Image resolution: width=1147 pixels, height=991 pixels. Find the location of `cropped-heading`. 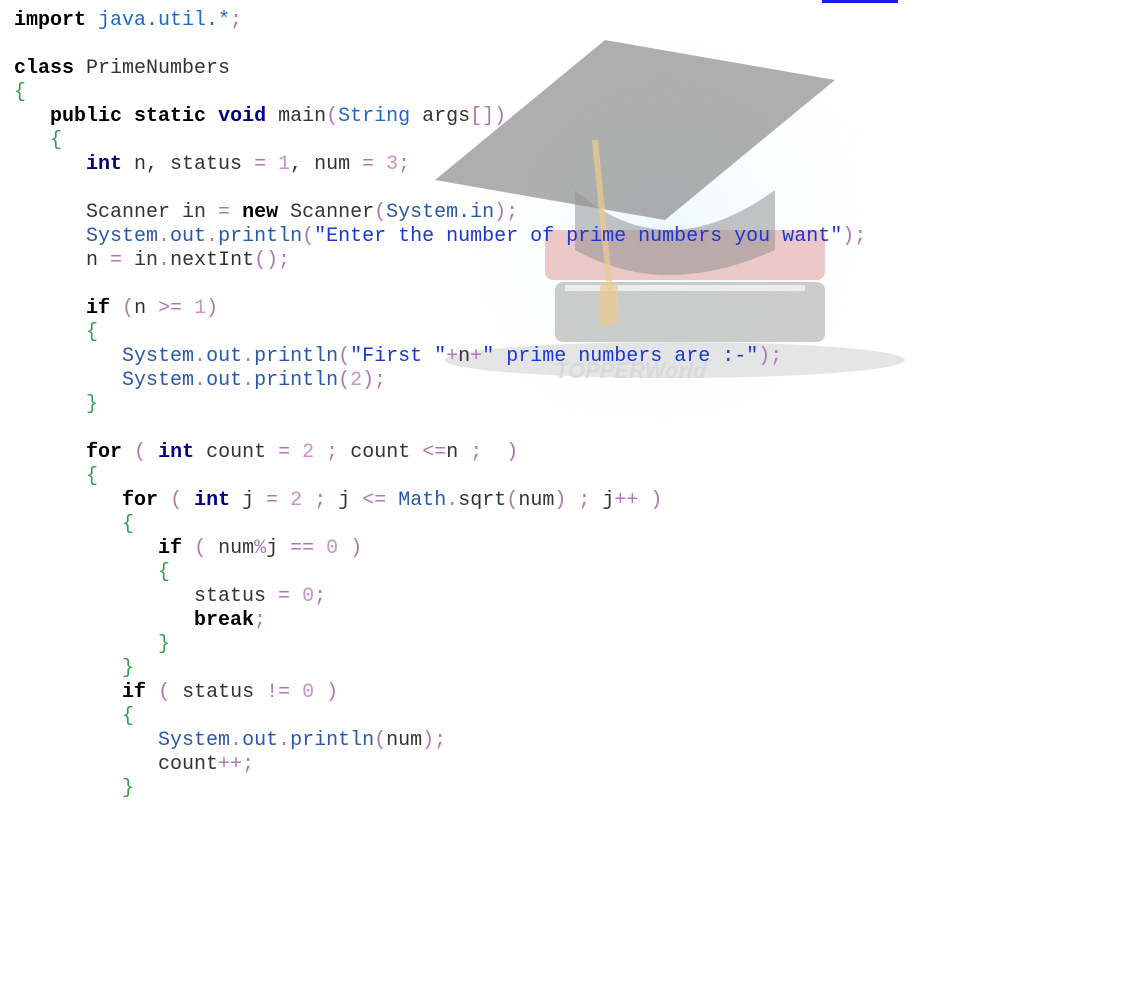

cropped-heading is located at coordinates (573, 3).